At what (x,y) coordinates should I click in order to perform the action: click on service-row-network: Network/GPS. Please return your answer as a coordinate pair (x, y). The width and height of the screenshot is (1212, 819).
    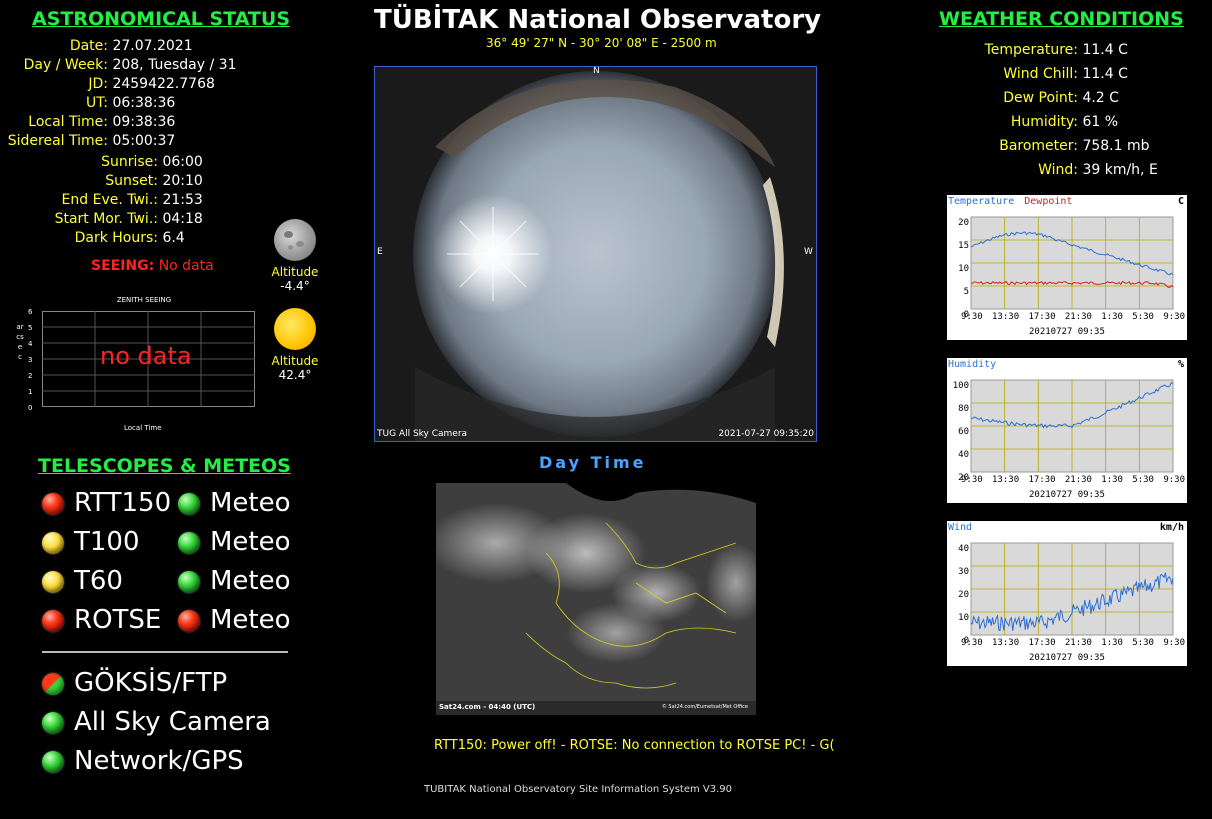
    Looking at the image, I should click on (156, 761).